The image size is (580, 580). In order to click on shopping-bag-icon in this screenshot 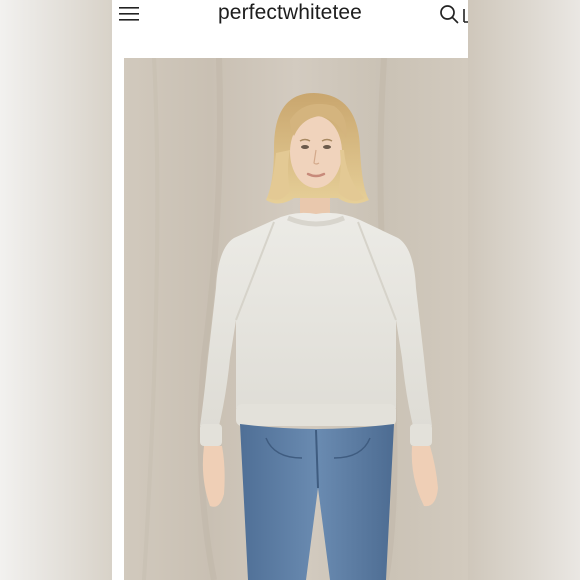, I will do `click(465, 14)`.